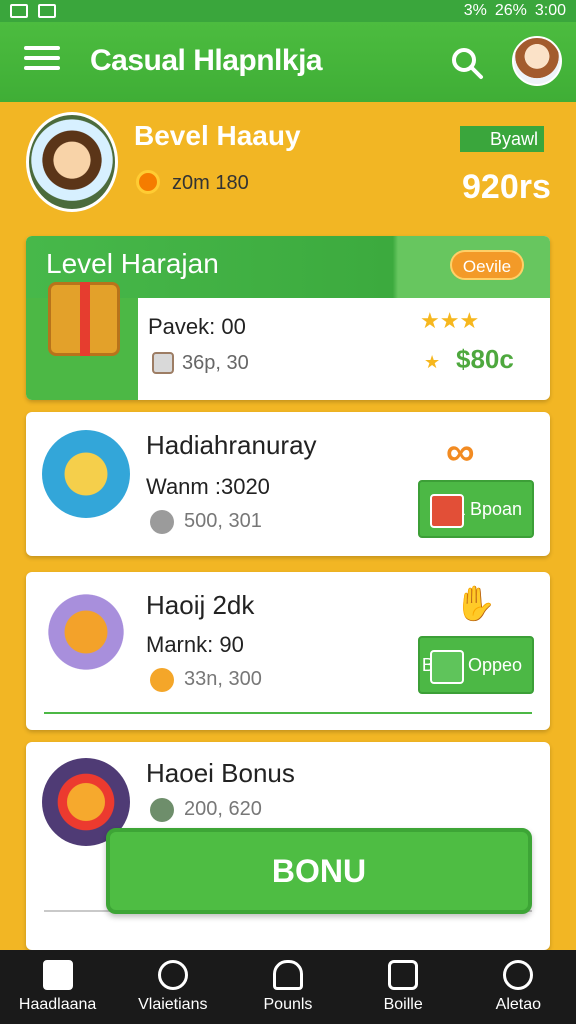 The height and width of the screenshot is (1024, 576). I want to click on nav-item-home: Haadlaana, so click(58, 987).